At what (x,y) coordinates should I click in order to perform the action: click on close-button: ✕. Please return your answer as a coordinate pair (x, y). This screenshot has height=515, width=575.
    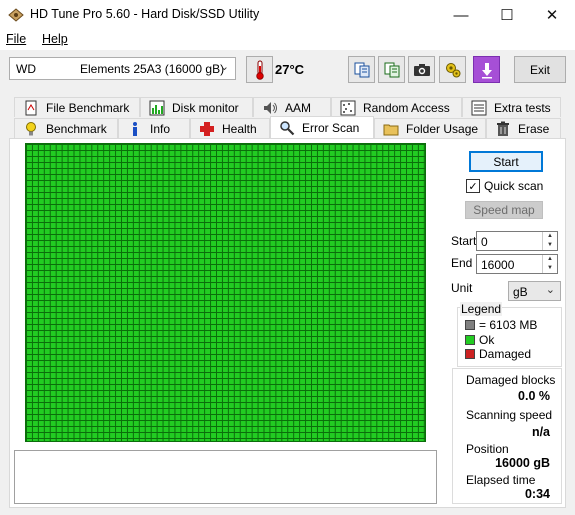
    Looking at the image, I should click on (552, 15).